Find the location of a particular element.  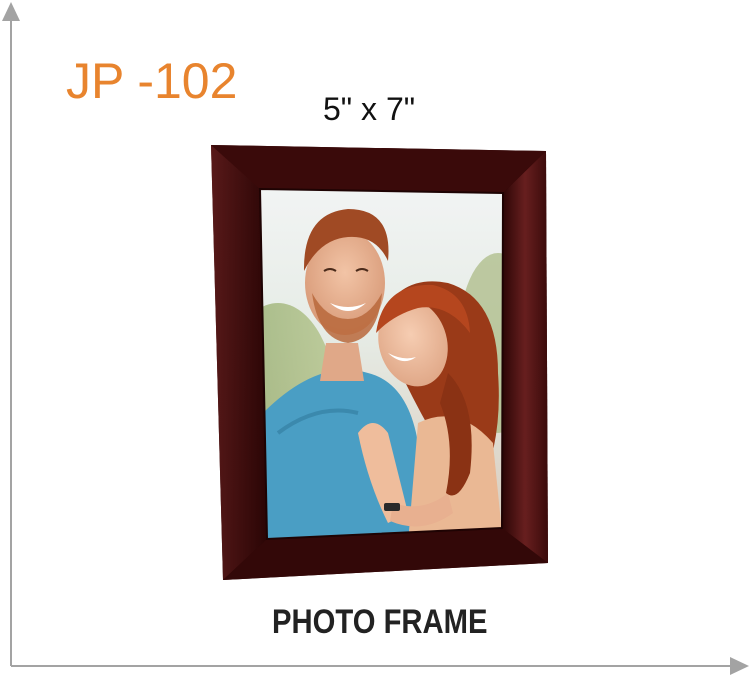

product-name: PHOTO FRAME is located at coordinates (380, 622).